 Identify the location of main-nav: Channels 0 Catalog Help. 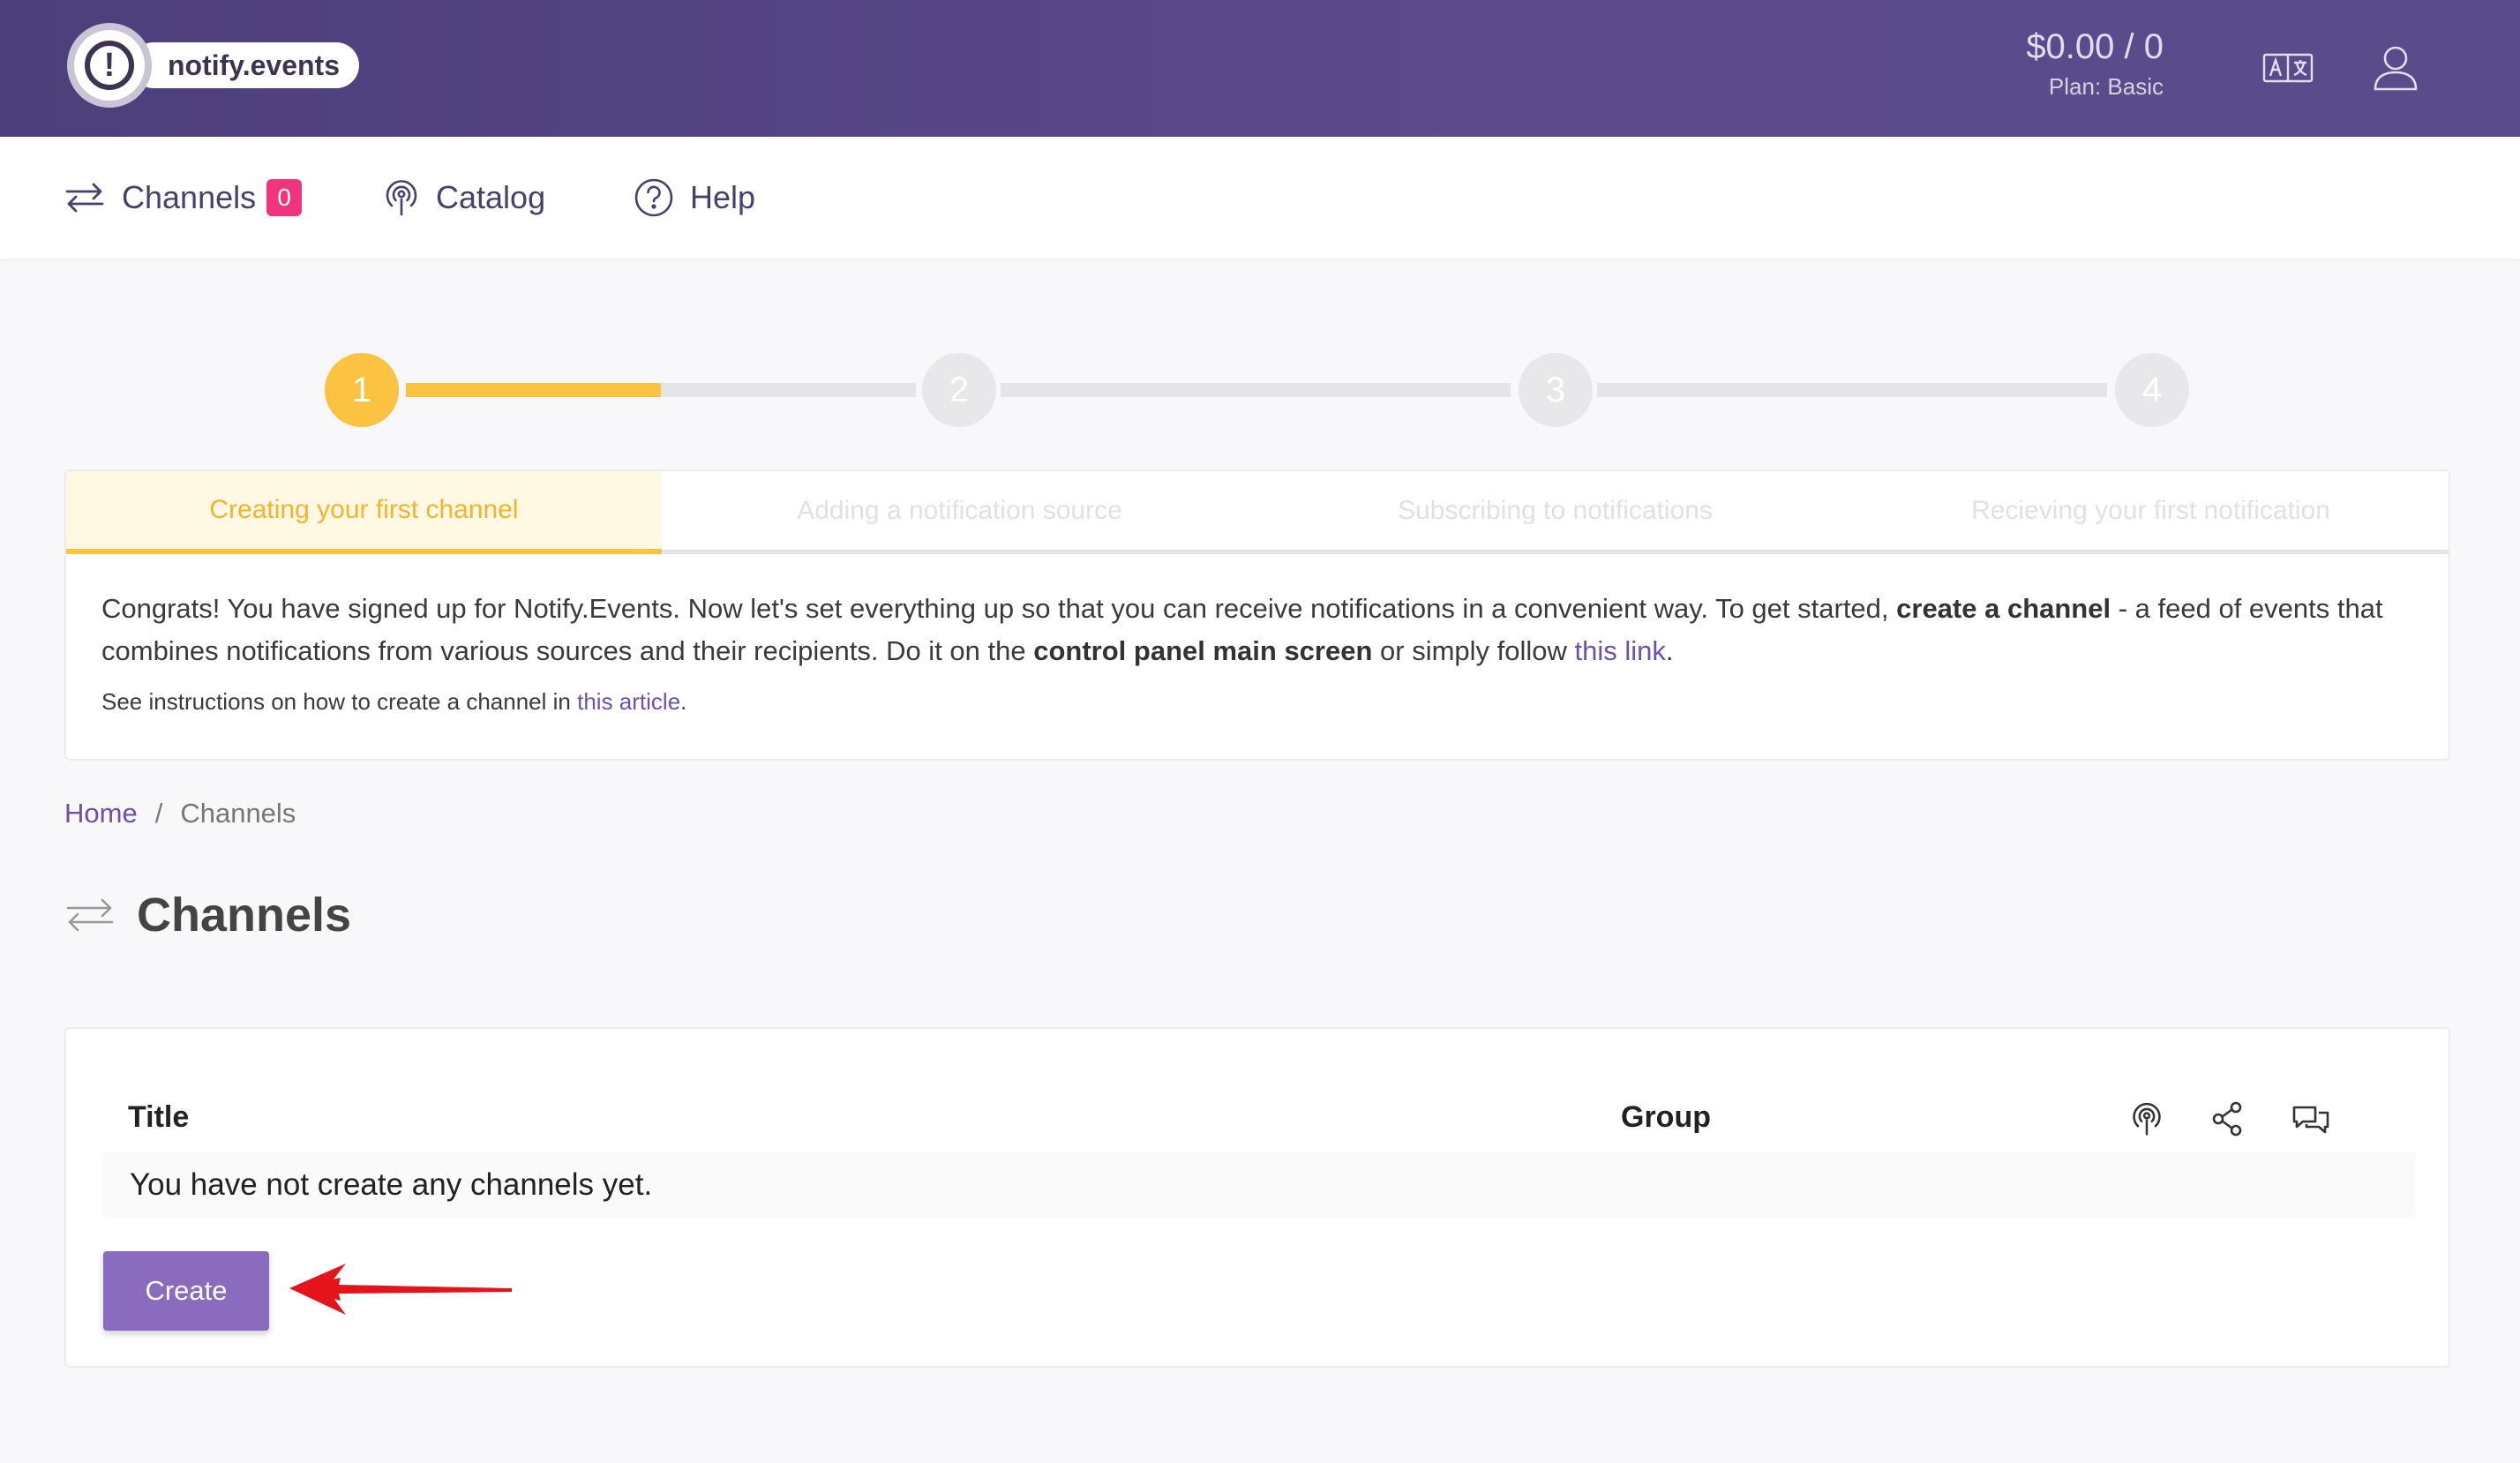
(1260, 198).